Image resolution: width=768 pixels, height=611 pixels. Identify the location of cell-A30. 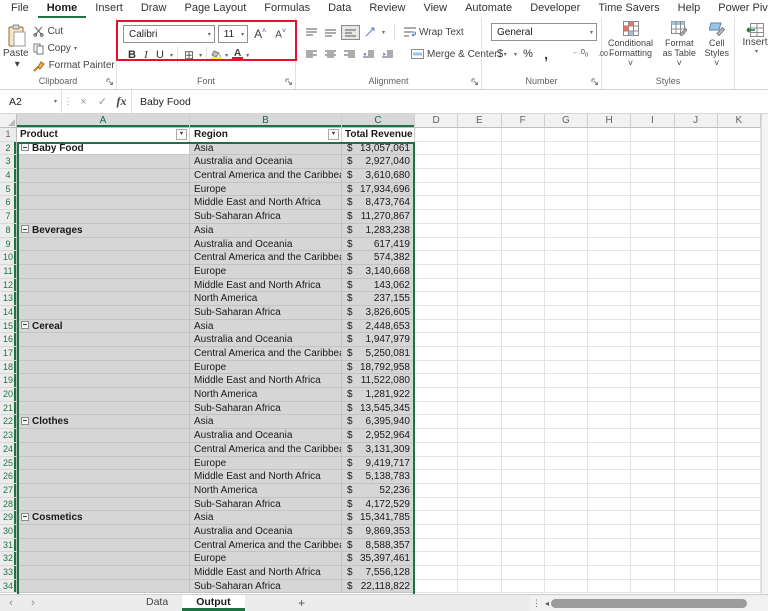
(103, 531).